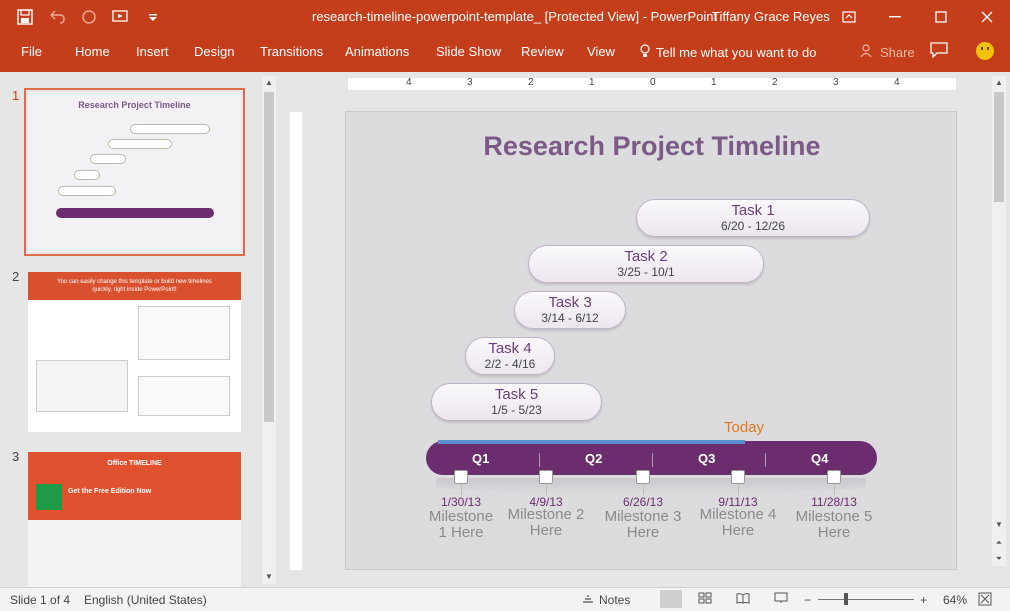  I want to click on tab-view: View, so click(601, 51).